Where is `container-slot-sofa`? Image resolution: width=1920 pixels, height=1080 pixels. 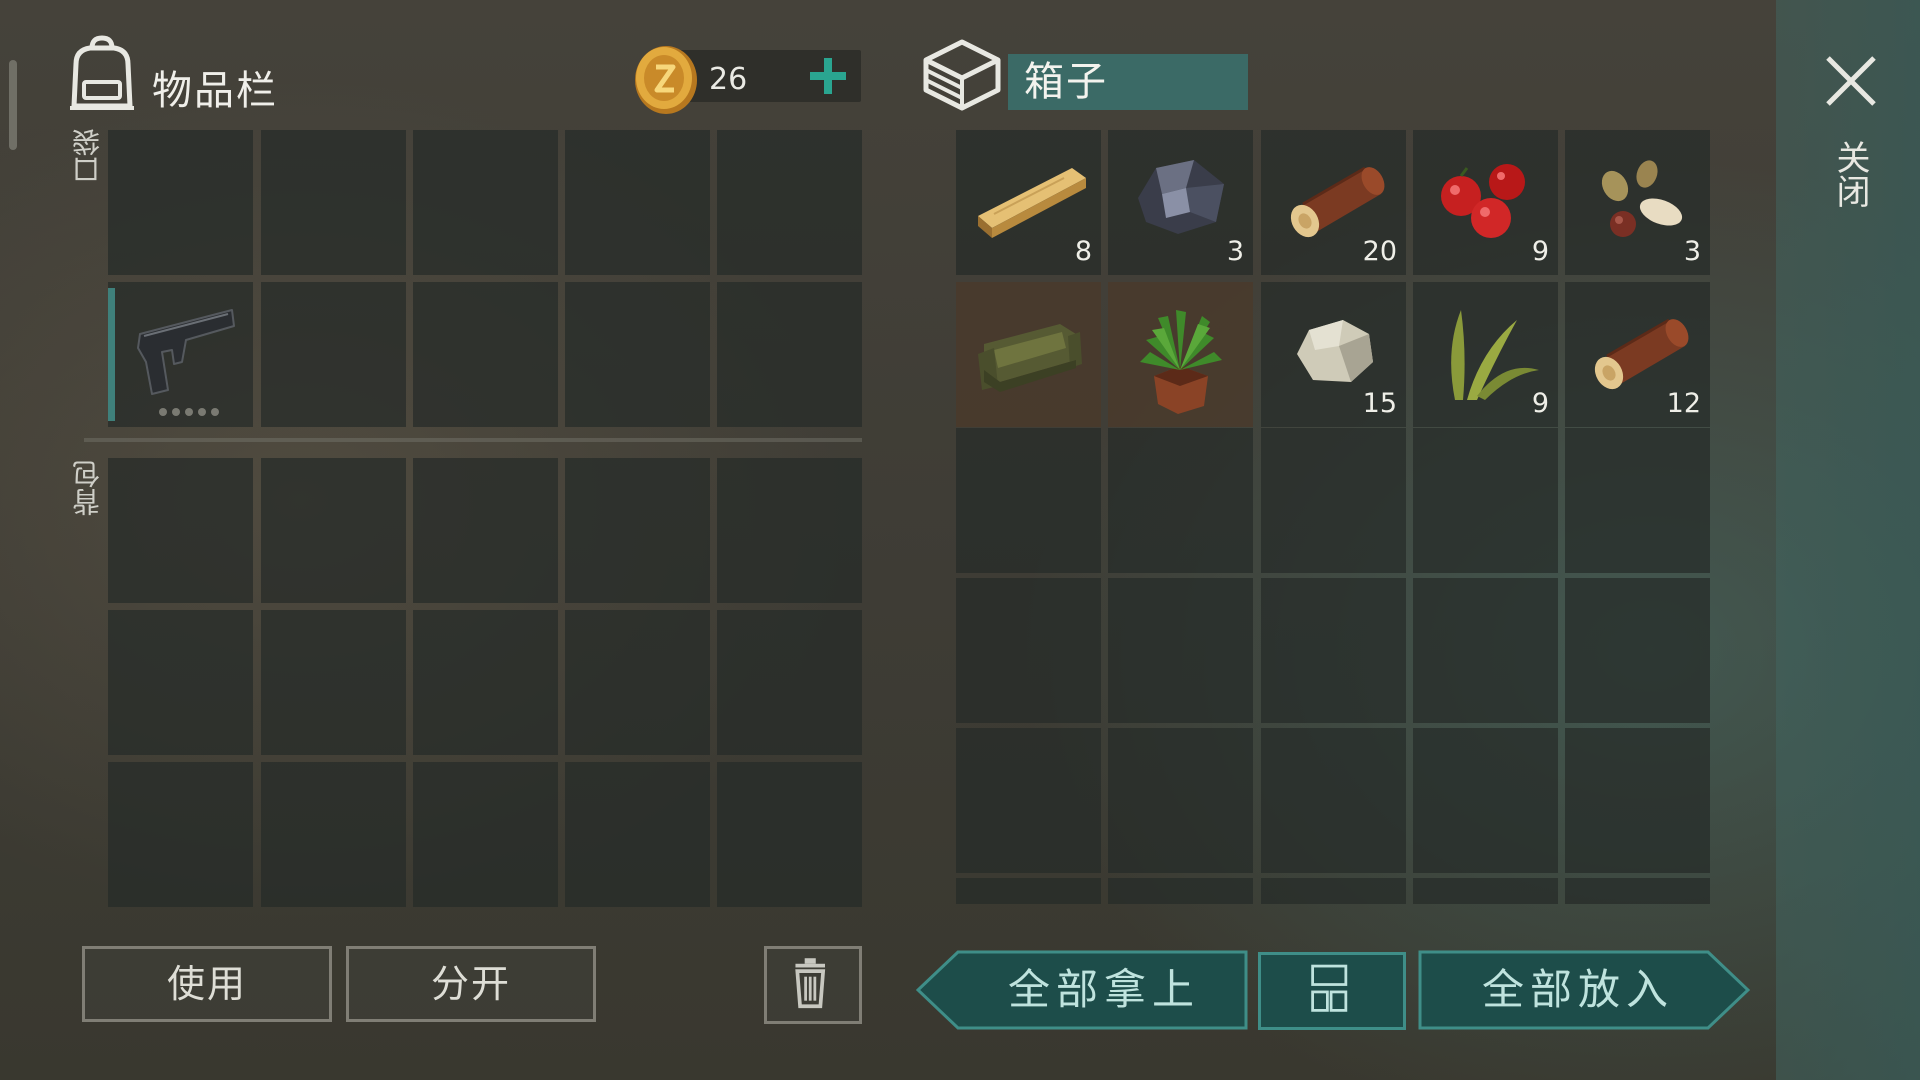 container-slot-sofa is located at coordinates (1028, 354).